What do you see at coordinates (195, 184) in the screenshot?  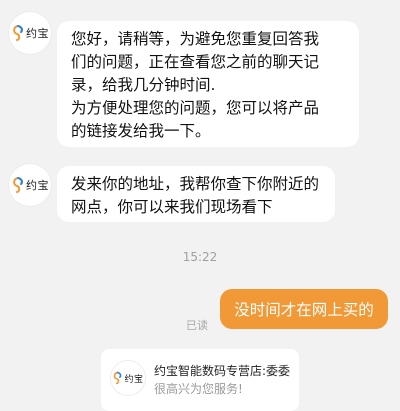 I see `message-line: 发来你的地址，我帮你查下你附近的` at bounding box center [195, 184].